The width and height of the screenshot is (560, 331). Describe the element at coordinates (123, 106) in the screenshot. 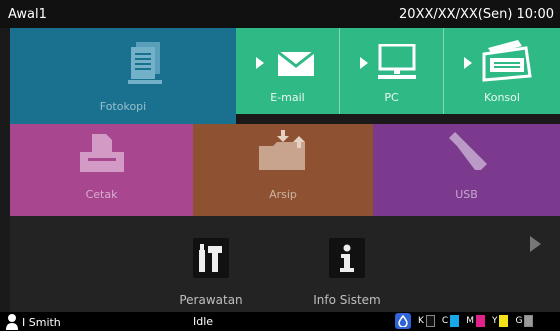

I see `fotokopi-label: Fotokopi` at that location.